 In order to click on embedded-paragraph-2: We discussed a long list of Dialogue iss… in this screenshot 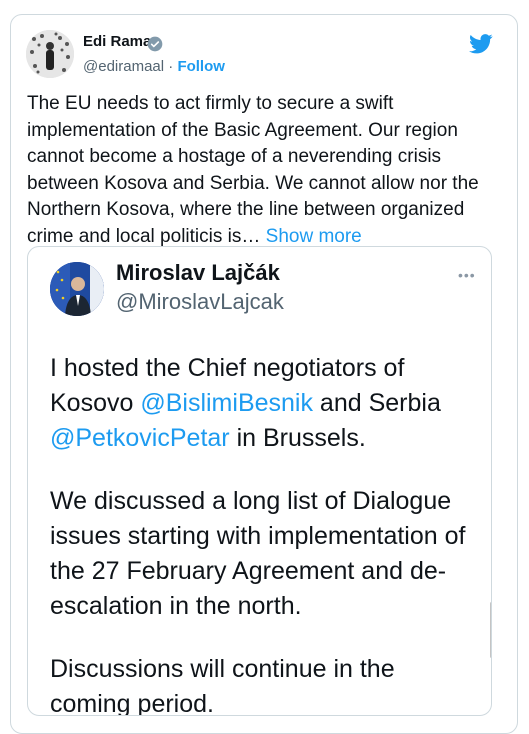, I will do `click(258, 553)`.